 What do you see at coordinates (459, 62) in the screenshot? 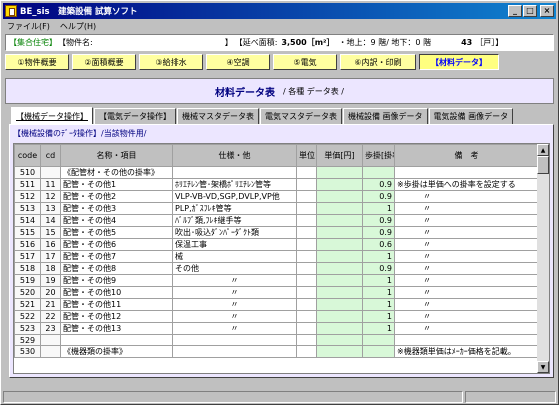
I see `nav-material-data: 【材料データ】` at bounding box center [459, 62].